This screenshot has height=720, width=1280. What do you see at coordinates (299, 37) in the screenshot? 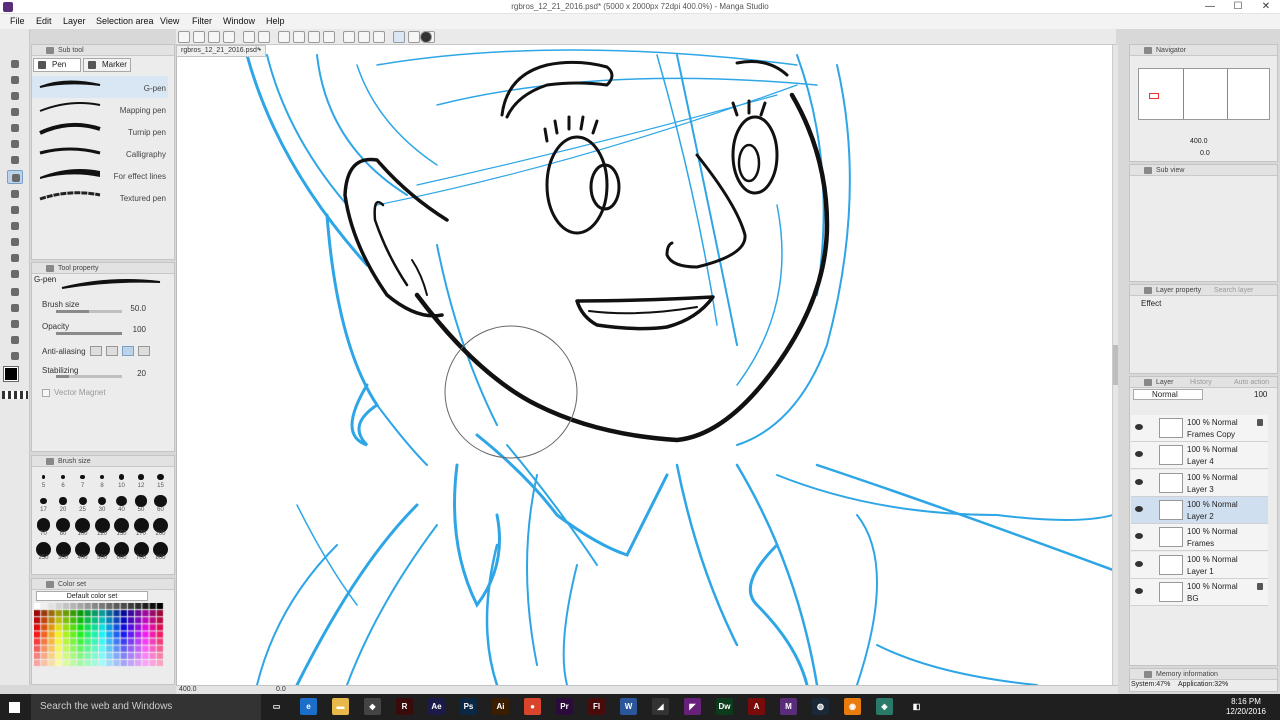
I see `select-all-icon` at bounding box center [299, 37].